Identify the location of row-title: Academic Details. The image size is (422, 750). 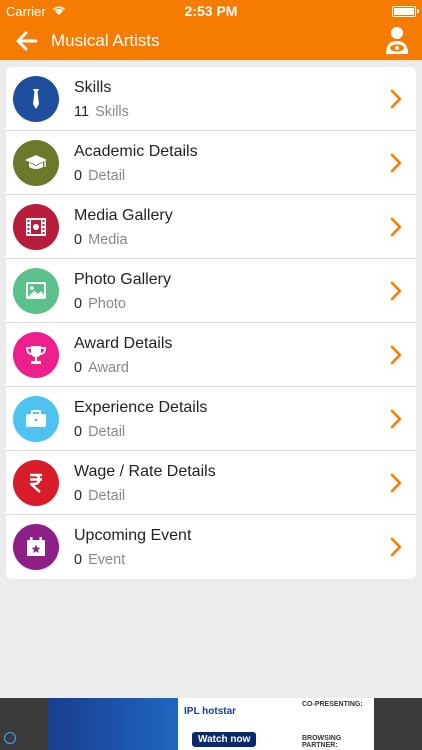
(136, 151).